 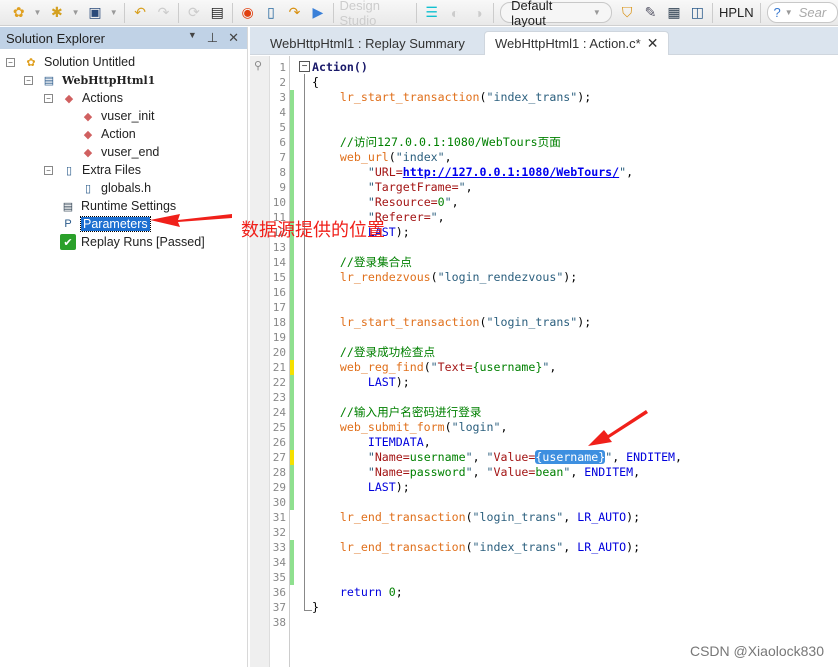 I want to click on tree-item: ◆ vuser_end, so click(x=120, y=152).